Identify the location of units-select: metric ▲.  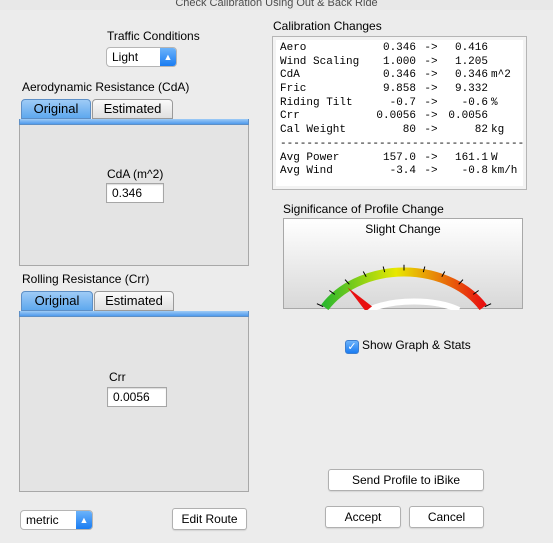
(56, 520).